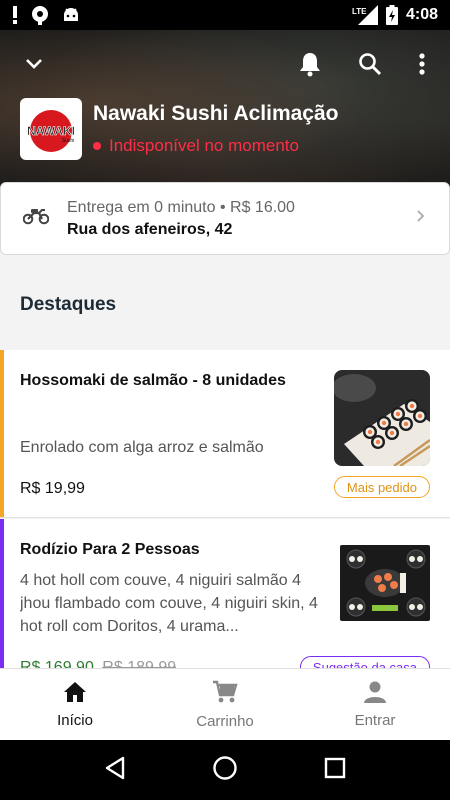  Describe the element at coordinates (36, 218) in the screenshot. I see `motorcycle-icon` at that location.